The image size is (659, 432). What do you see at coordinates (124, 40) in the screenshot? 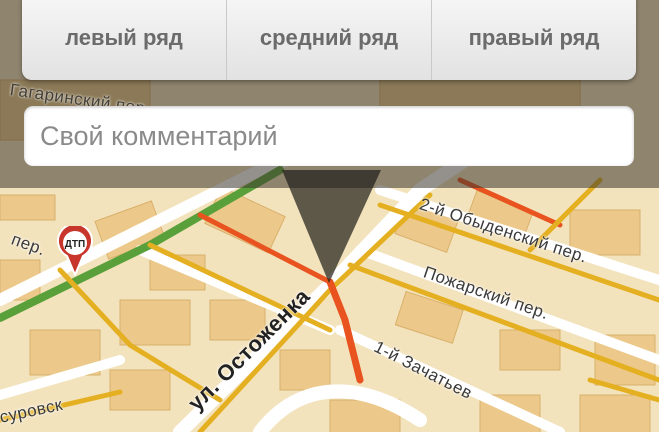
I see `left-lane-button: левый ряд` at bounding box center [124, 40].